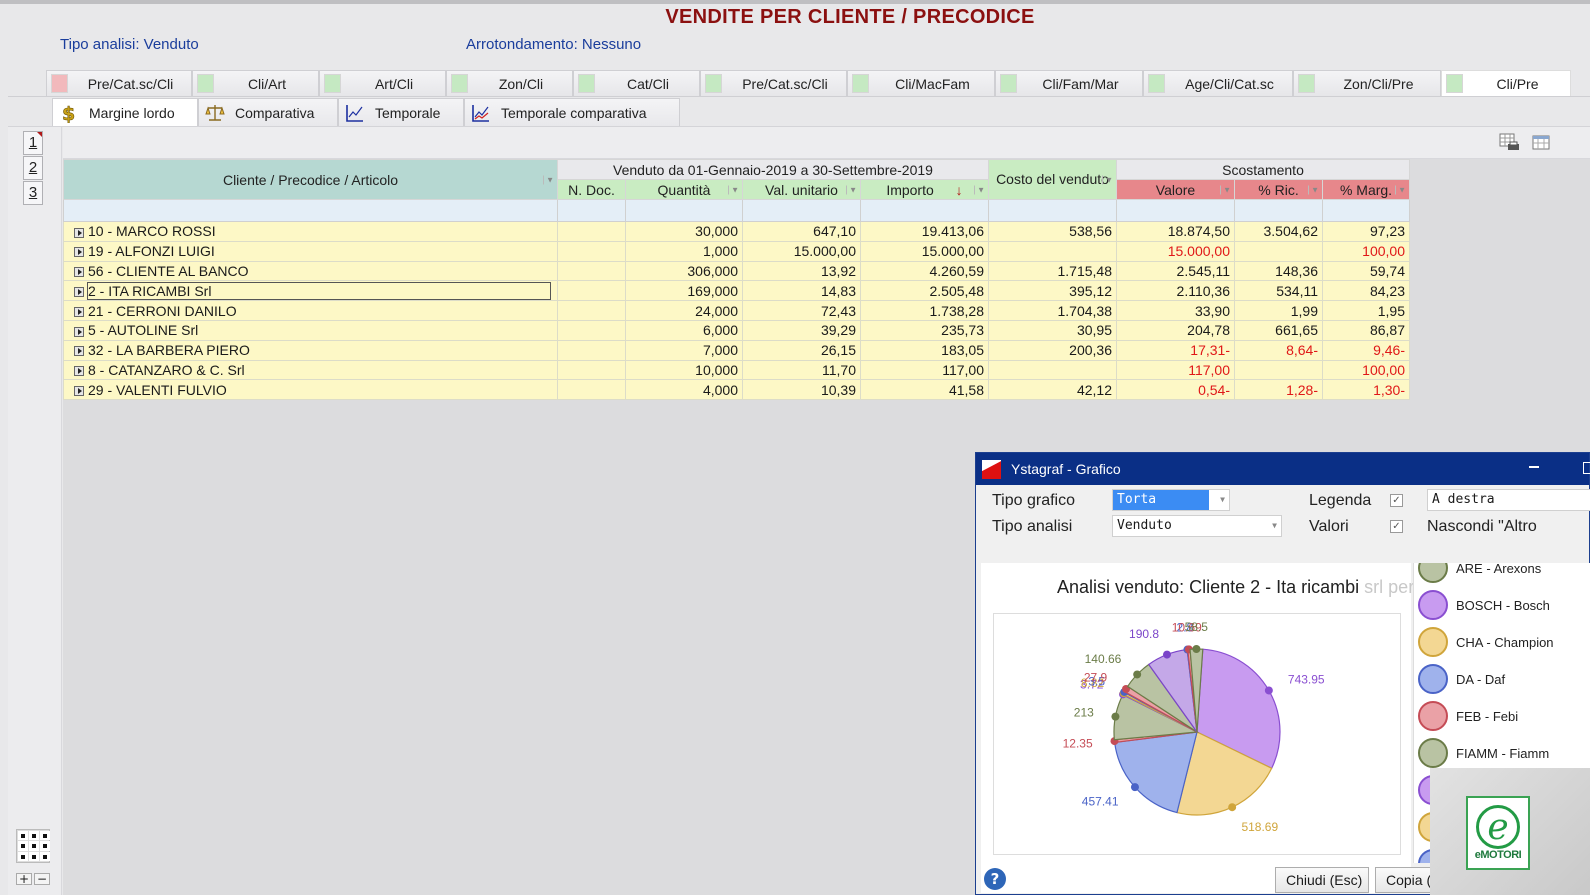 The image size is (1590, 895). What do you see at coordinates (1534, 467) in the screenshot?
I see `minimize-icon` at bounding box center [1534, 467].